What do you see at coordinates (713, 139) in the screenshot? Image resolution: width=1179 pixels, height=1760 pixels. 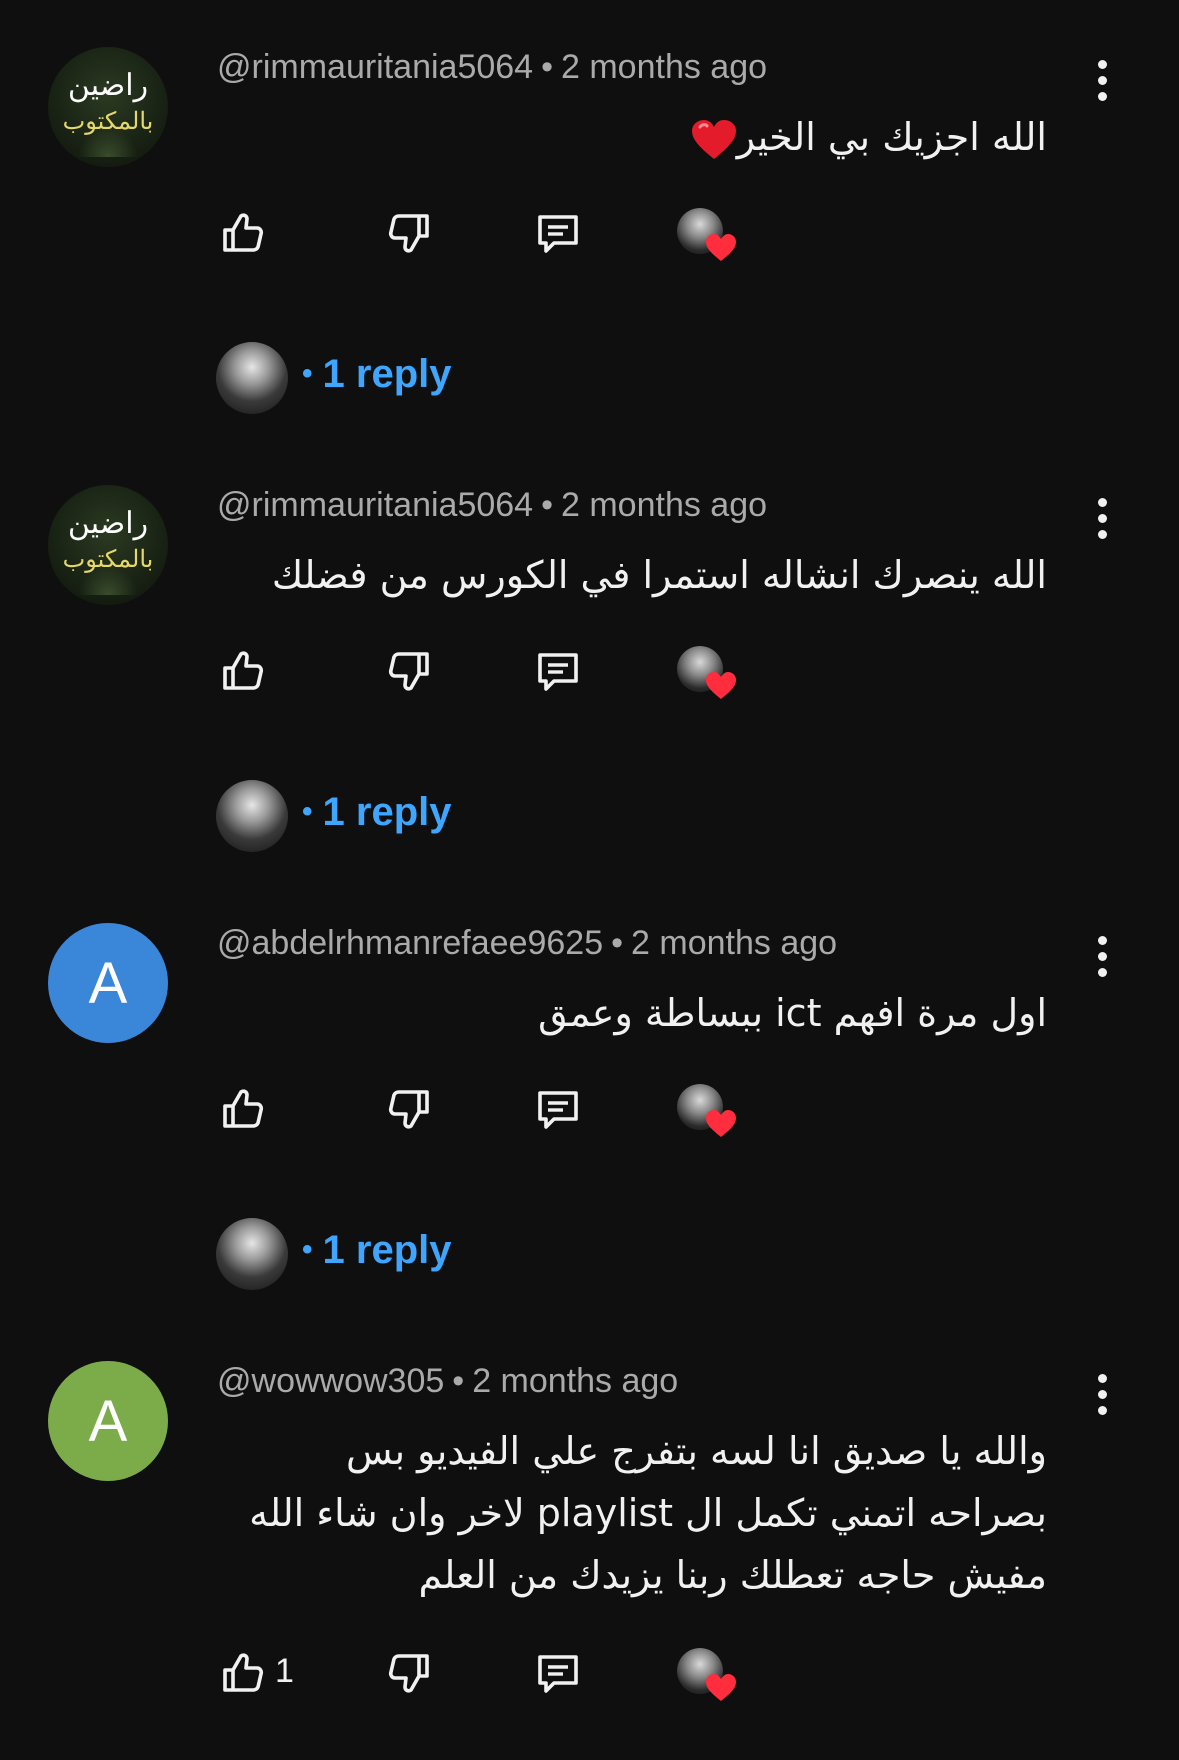 I see `red-heart-emoji-icon` at bounding box center [713, 139].